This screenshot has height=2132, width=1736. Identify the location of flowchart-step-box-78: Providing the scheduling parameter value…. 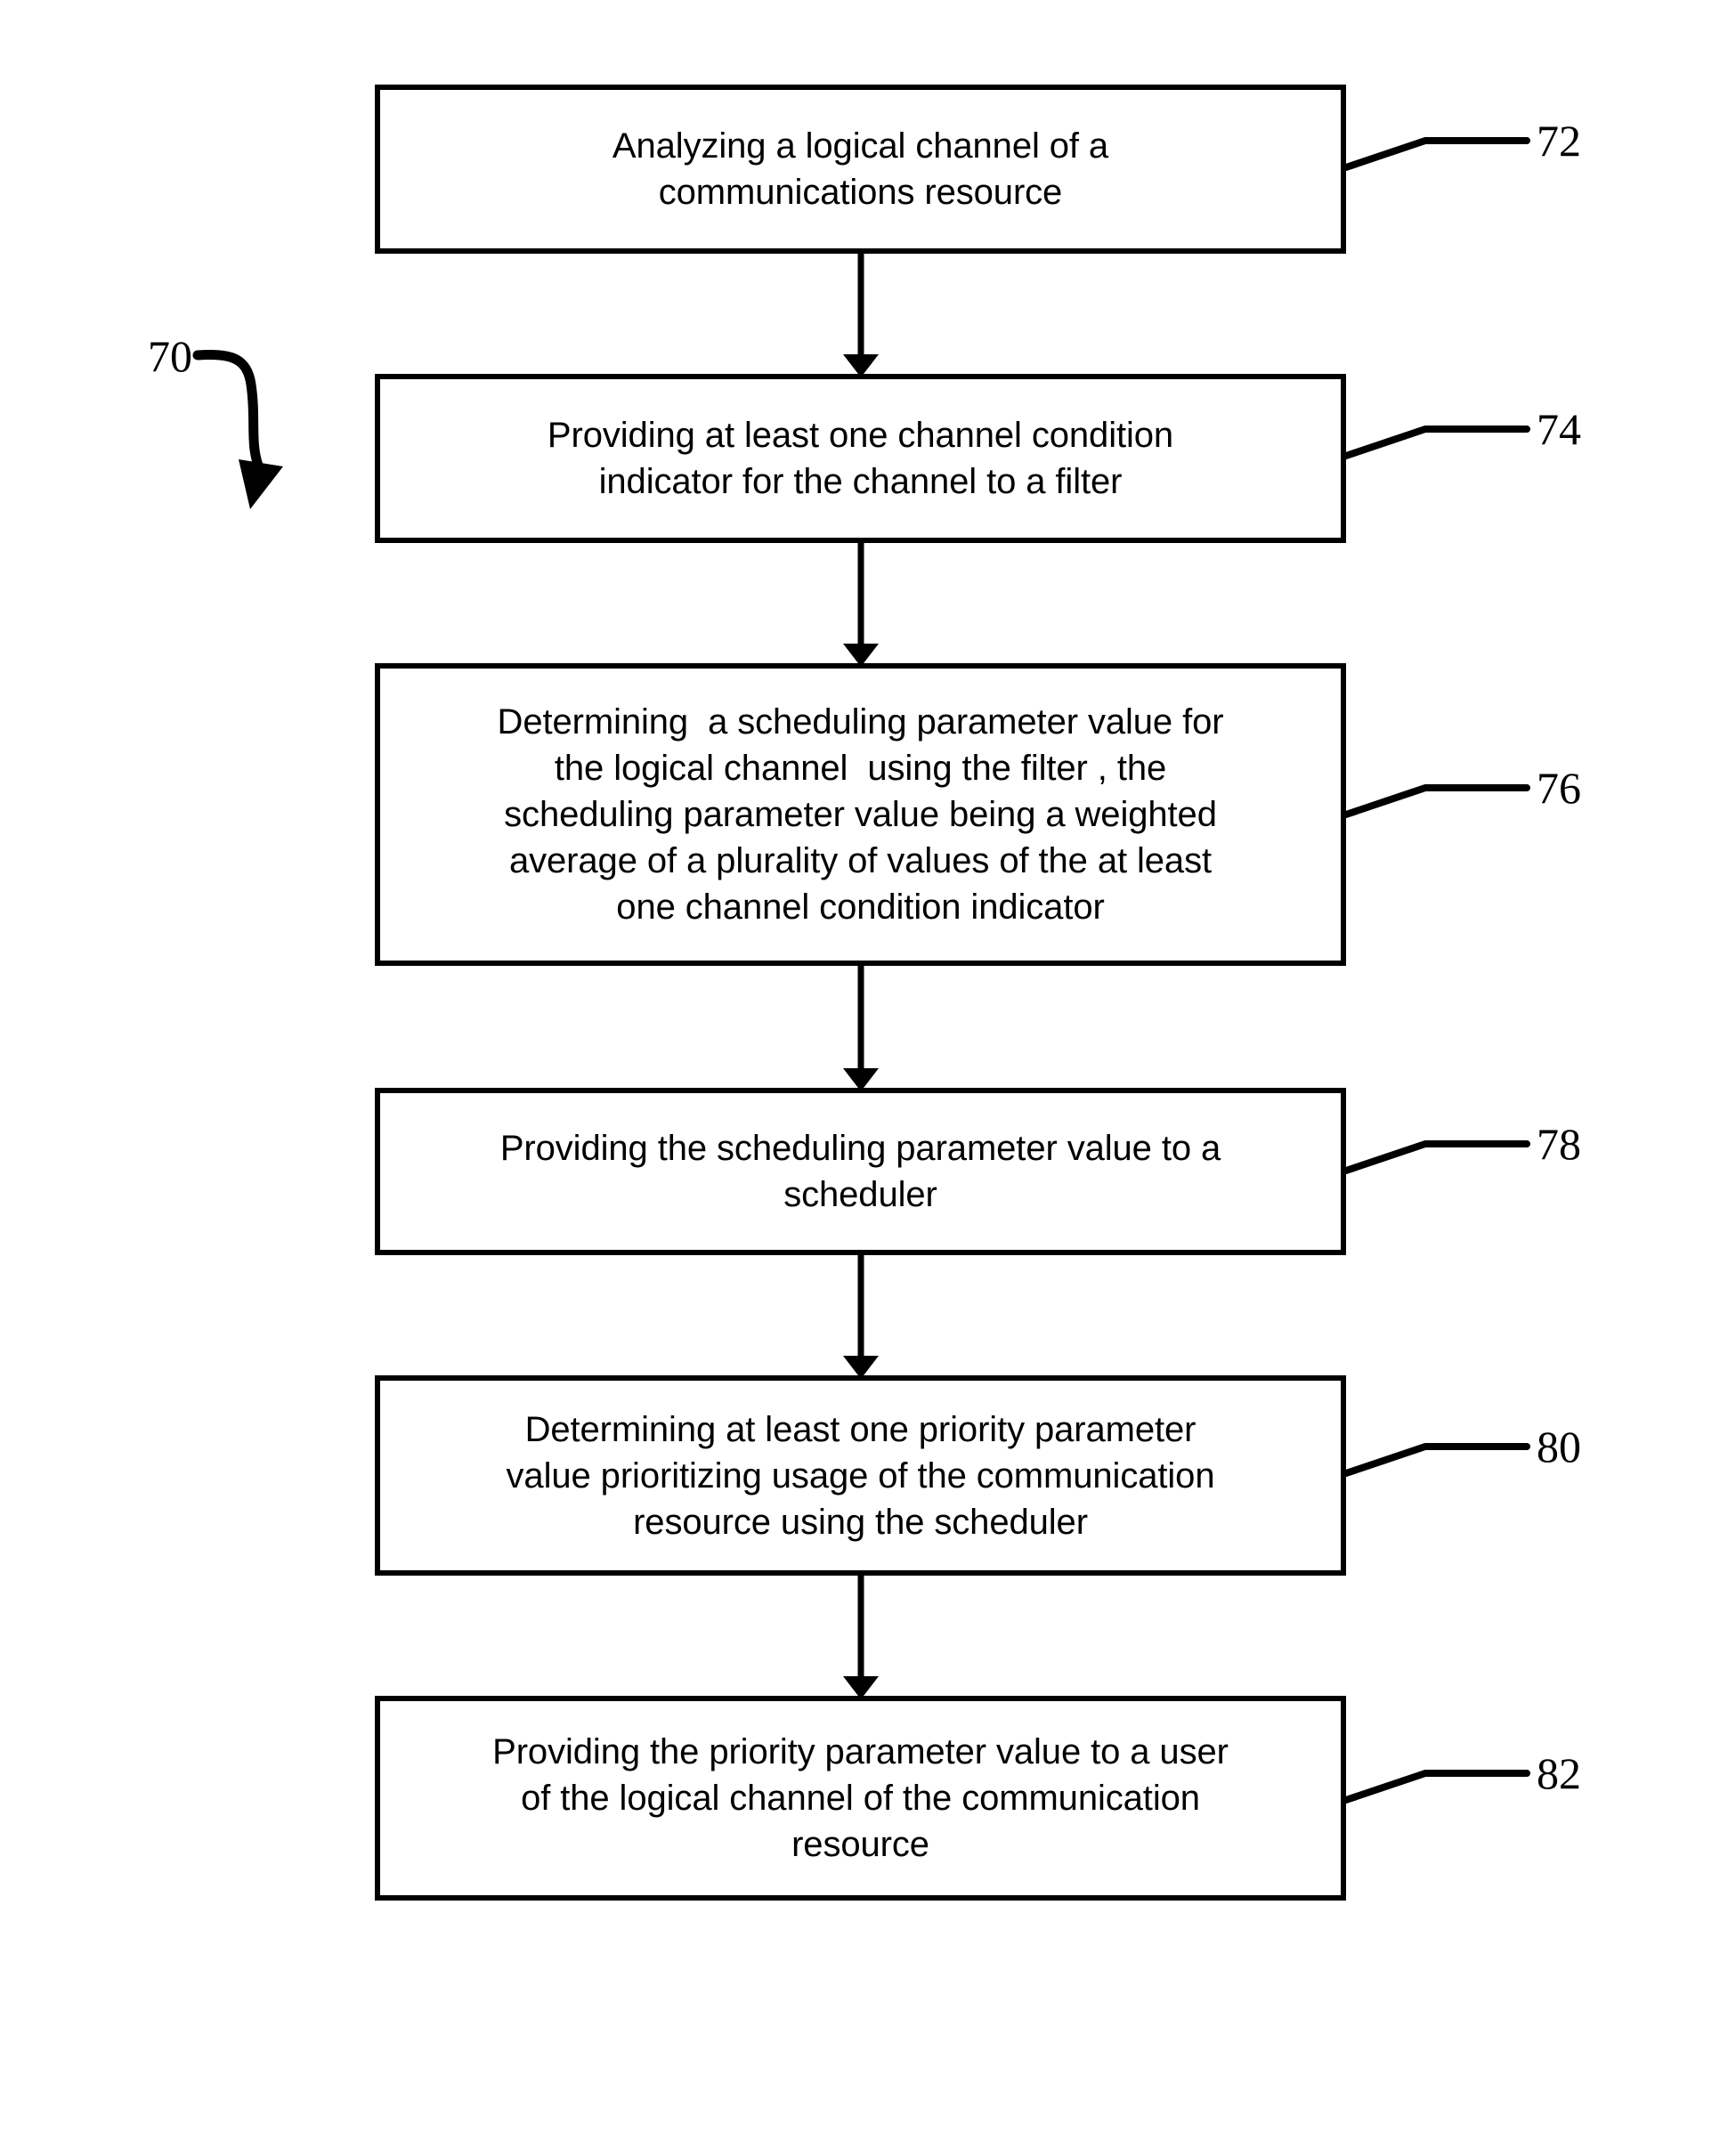
(860, 1171).